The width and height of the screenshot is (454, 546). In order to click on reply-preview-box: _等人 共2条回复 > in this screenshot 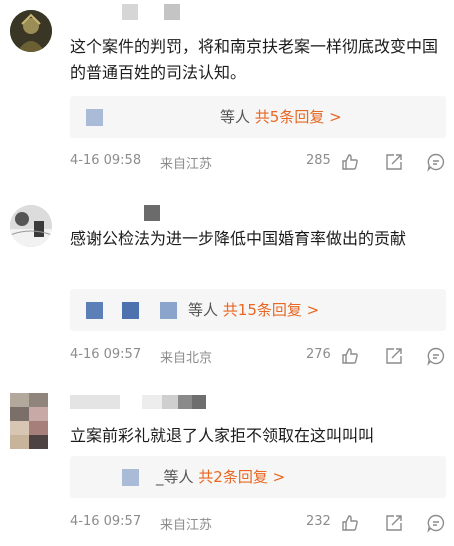, I will do `click(258, 477)`.